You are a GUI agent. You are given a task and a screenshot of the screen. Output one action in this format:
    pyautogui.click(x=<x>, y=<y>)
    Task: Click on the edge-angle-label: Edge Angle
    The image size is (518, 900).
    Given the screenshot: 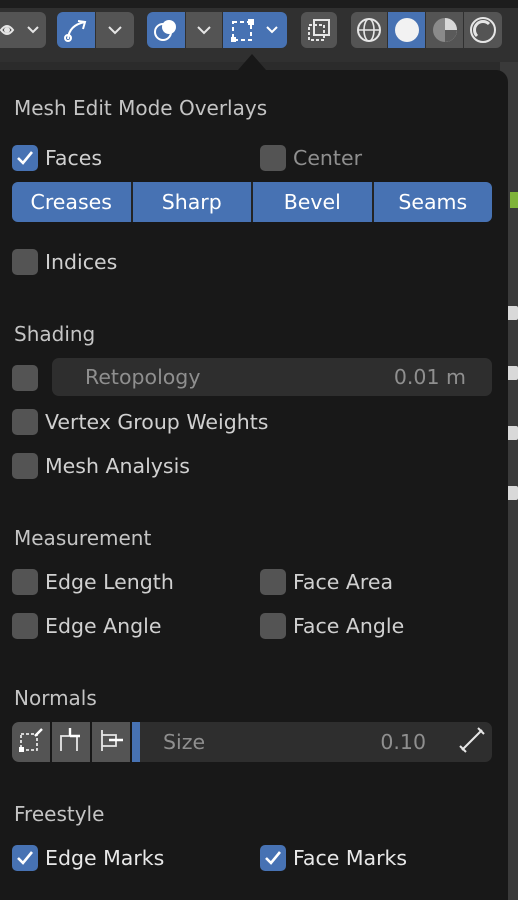 What is the action you would take?
    pyautogui.click(x=103, y=626)
    